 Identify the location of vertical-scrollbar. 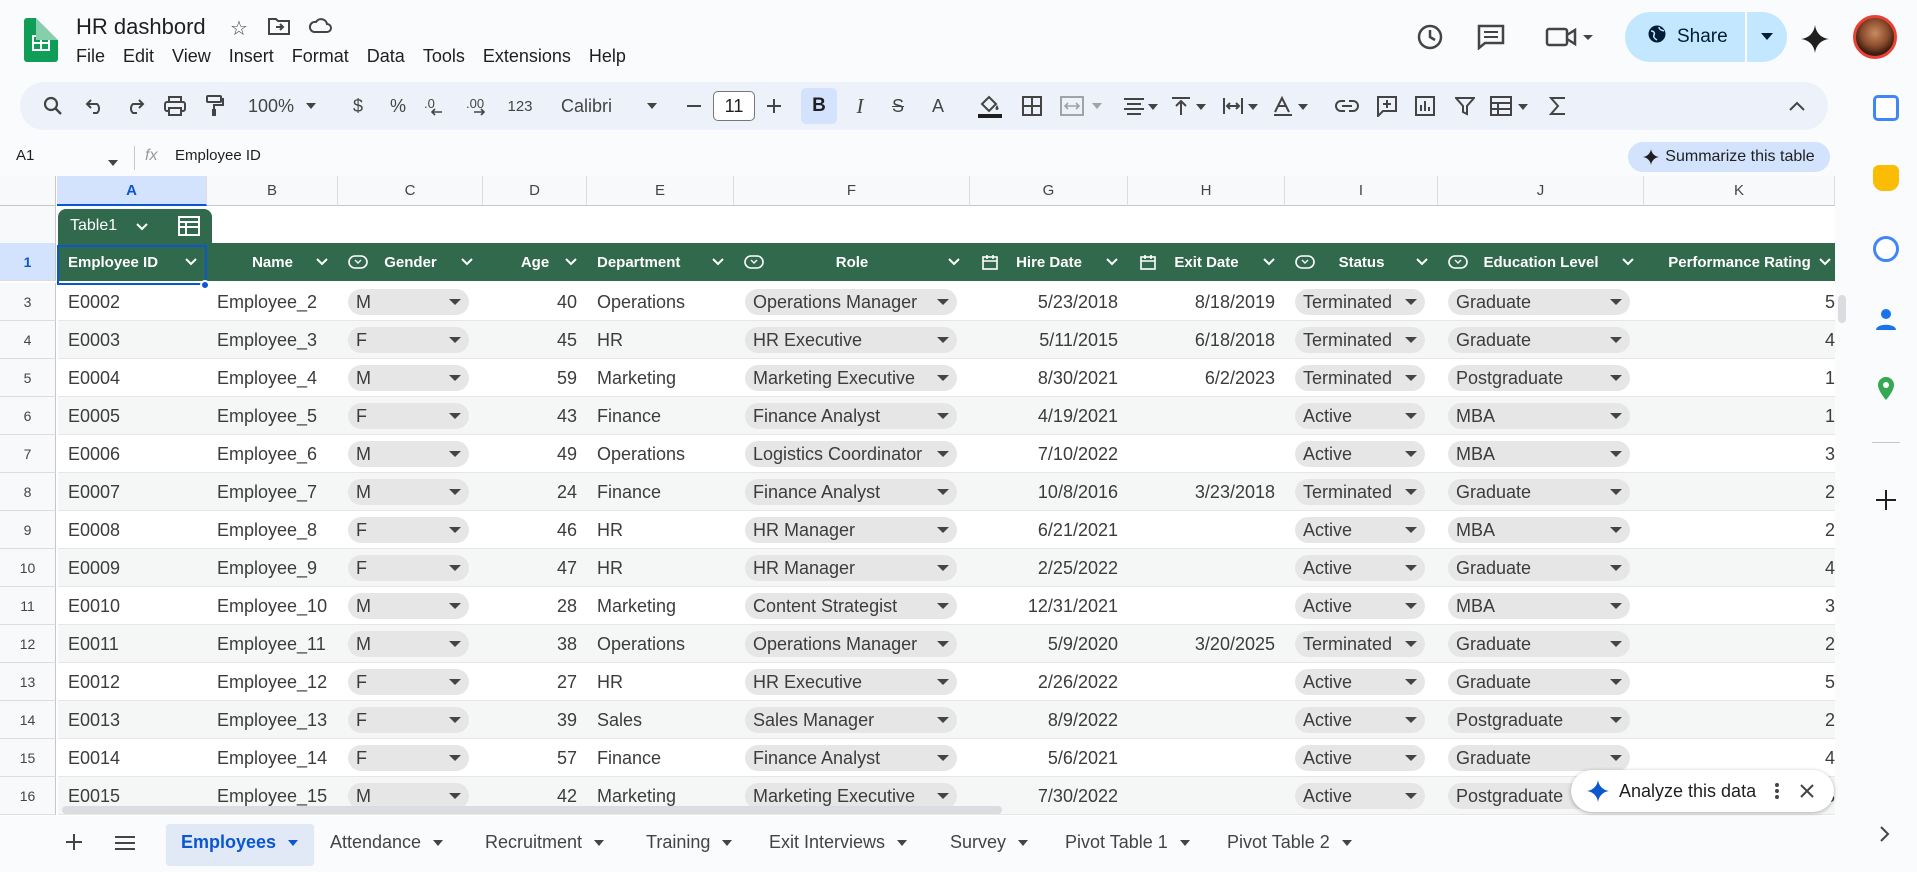
(1842, 309).